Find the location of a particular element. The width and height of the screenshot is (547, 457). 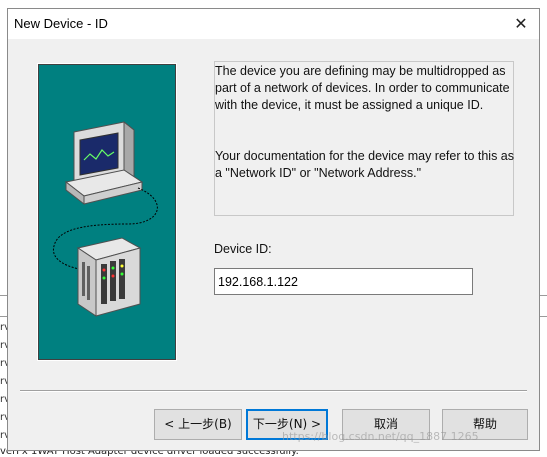

device-id-label: Device ID: is located at coordinates (243, 249).